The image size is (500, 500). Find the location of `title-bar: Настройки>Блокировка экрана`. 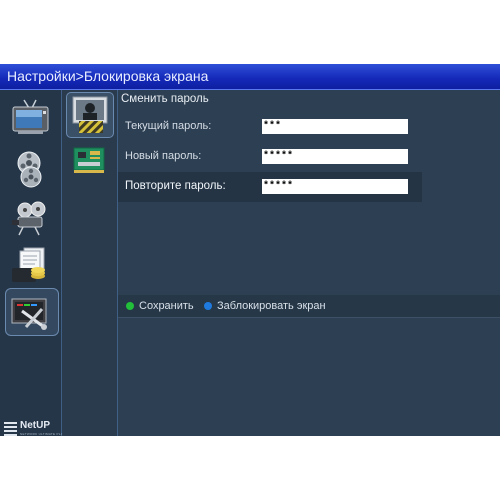

title-bar: Настройки>Блокировка экрана is located at coordinates (250, 77).